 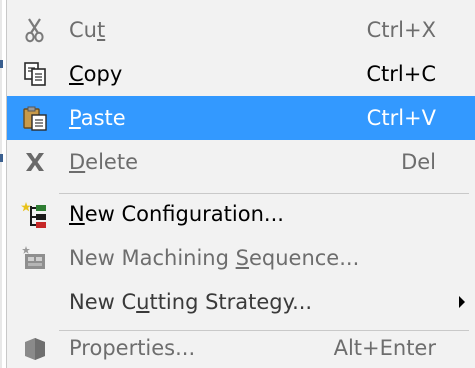 What do you see at coordinates (1, 184) in the screenshot?
I see `window-edge` at bounding box center [1, 184].